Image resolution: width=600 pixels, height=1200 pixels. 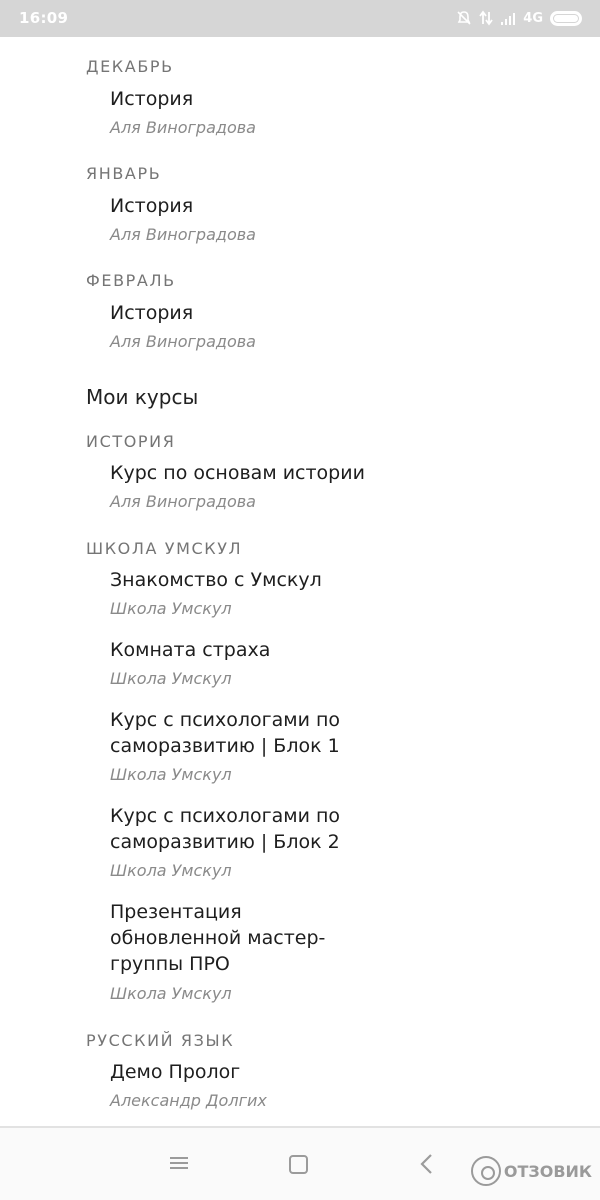 What do you see at coordinates (188, 1100) in the screenshot?
I see `course-item-author: Александр Долгих` at bounding box center [188, 1100].